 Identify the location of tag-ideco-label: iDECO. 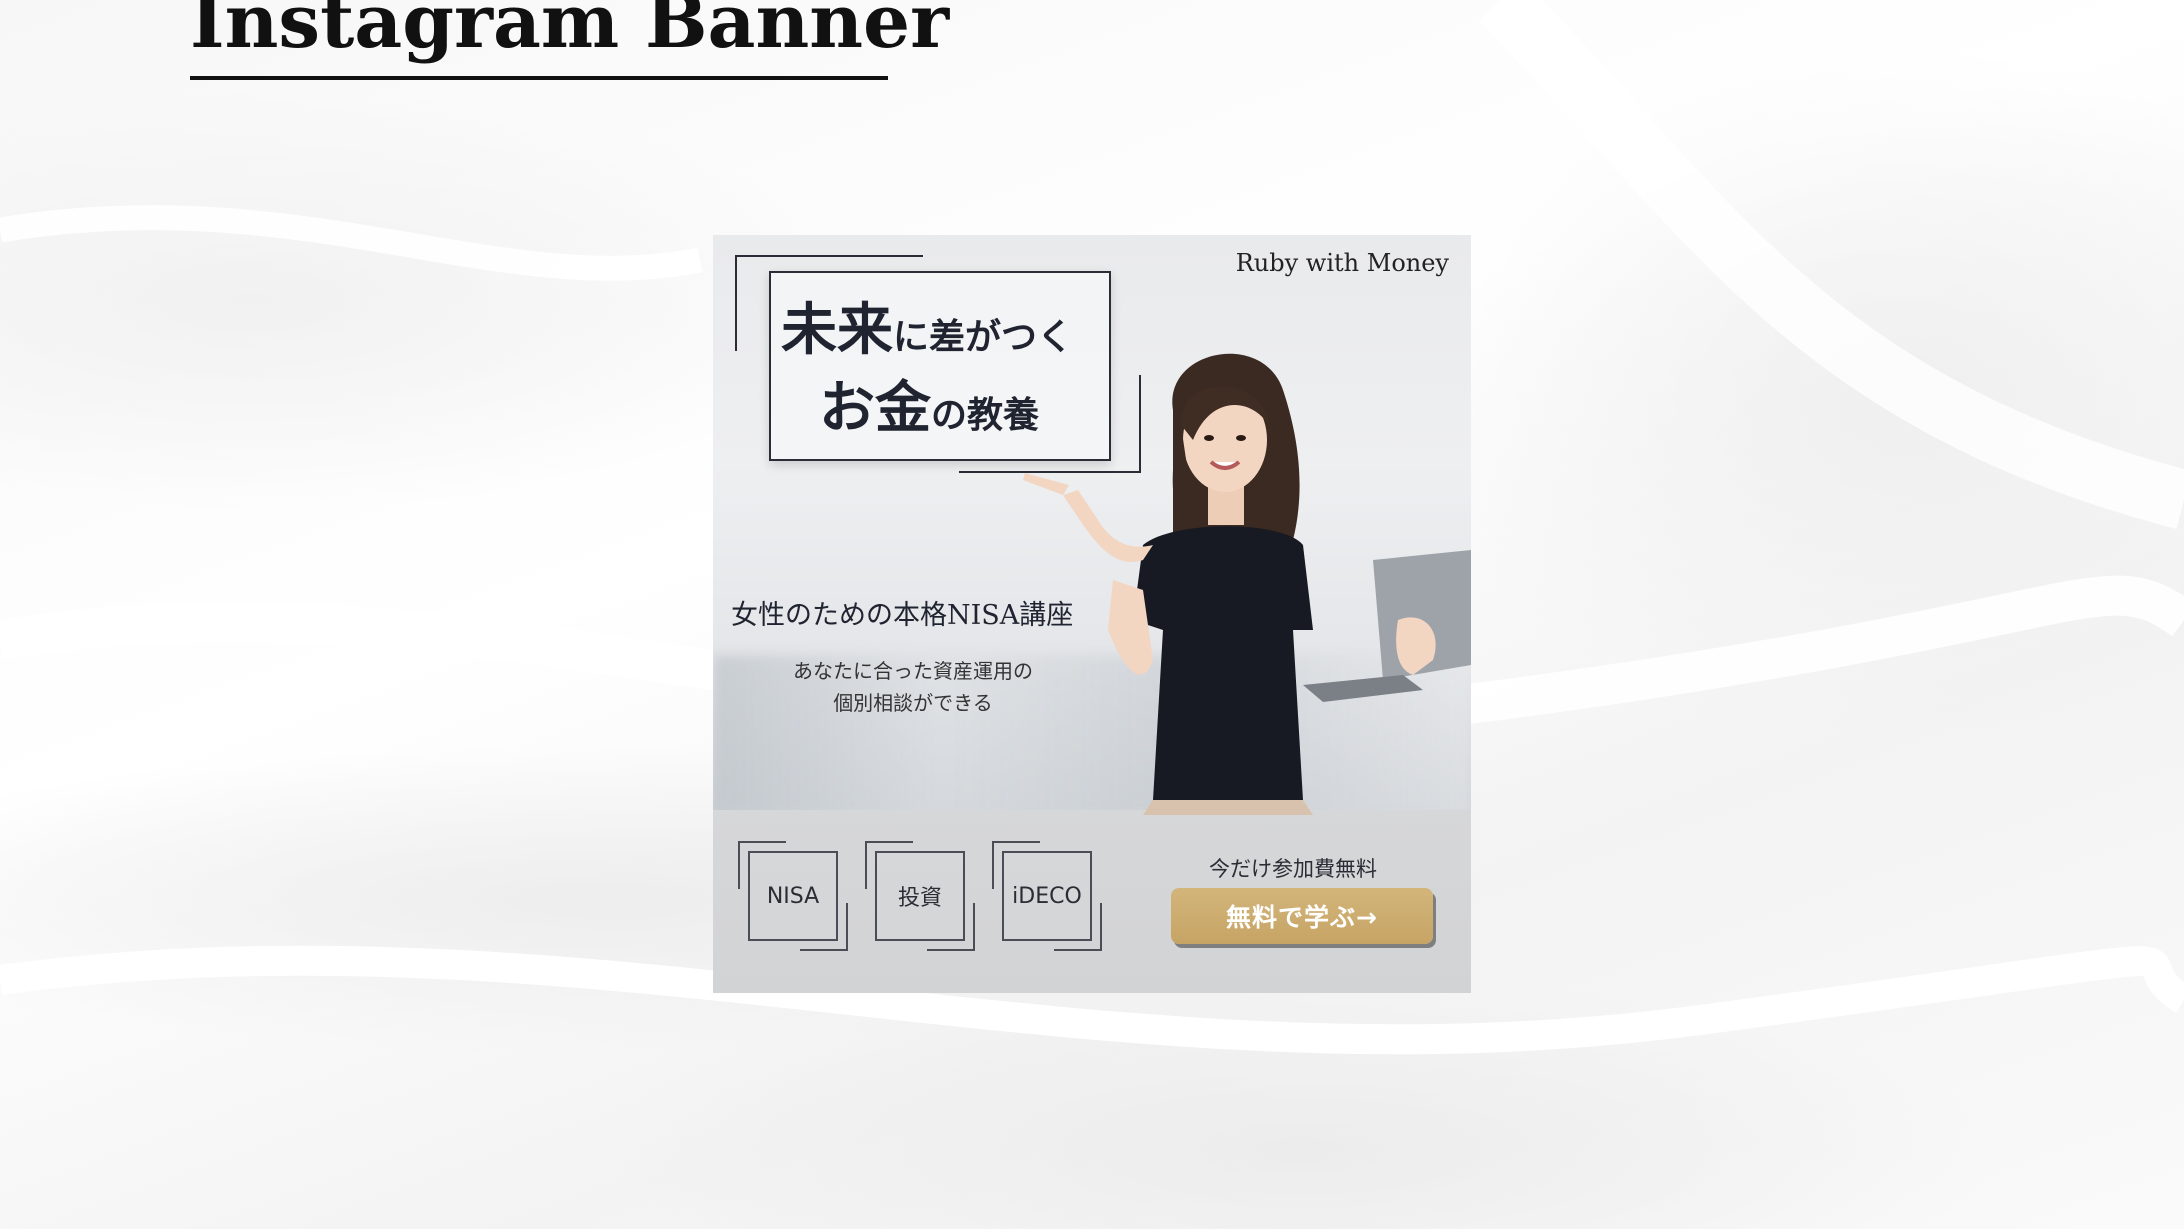
(1047, 896).